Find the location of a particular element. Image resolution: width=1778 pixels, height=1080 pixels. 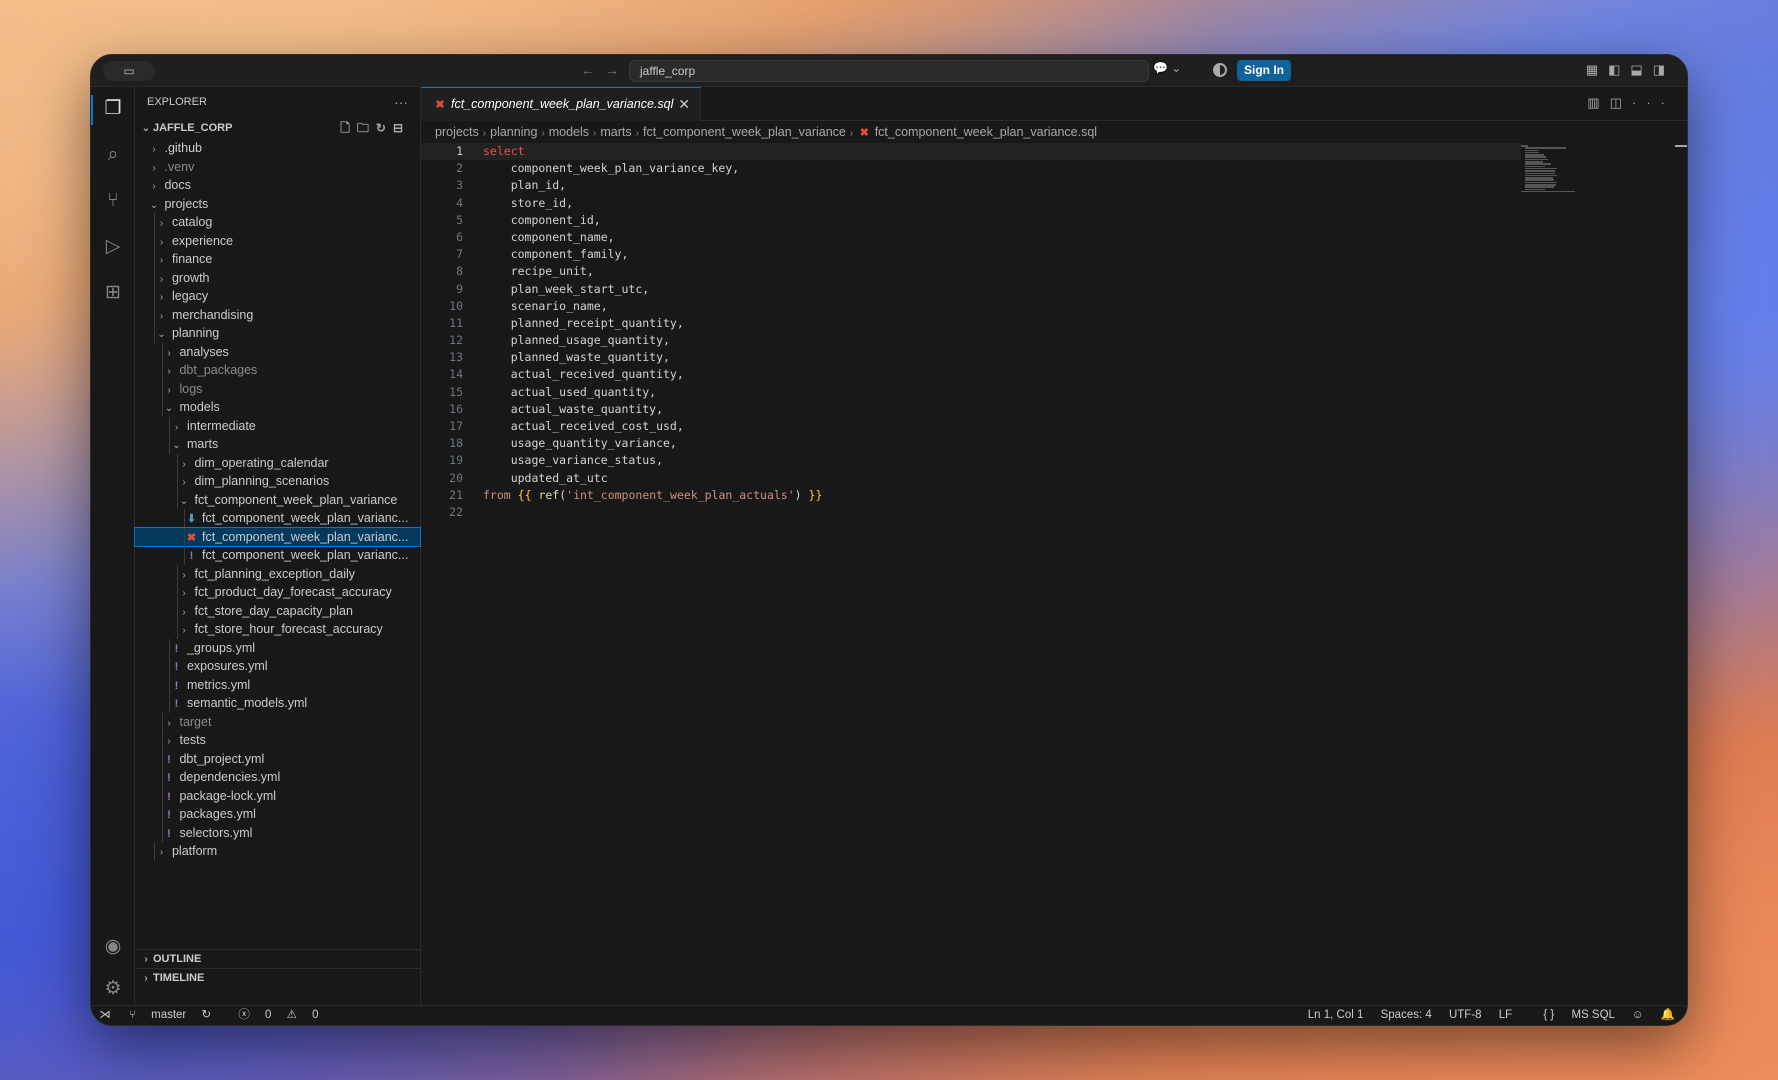

customize-layout-icon: ▦ is located at coordinates (1597, 69).